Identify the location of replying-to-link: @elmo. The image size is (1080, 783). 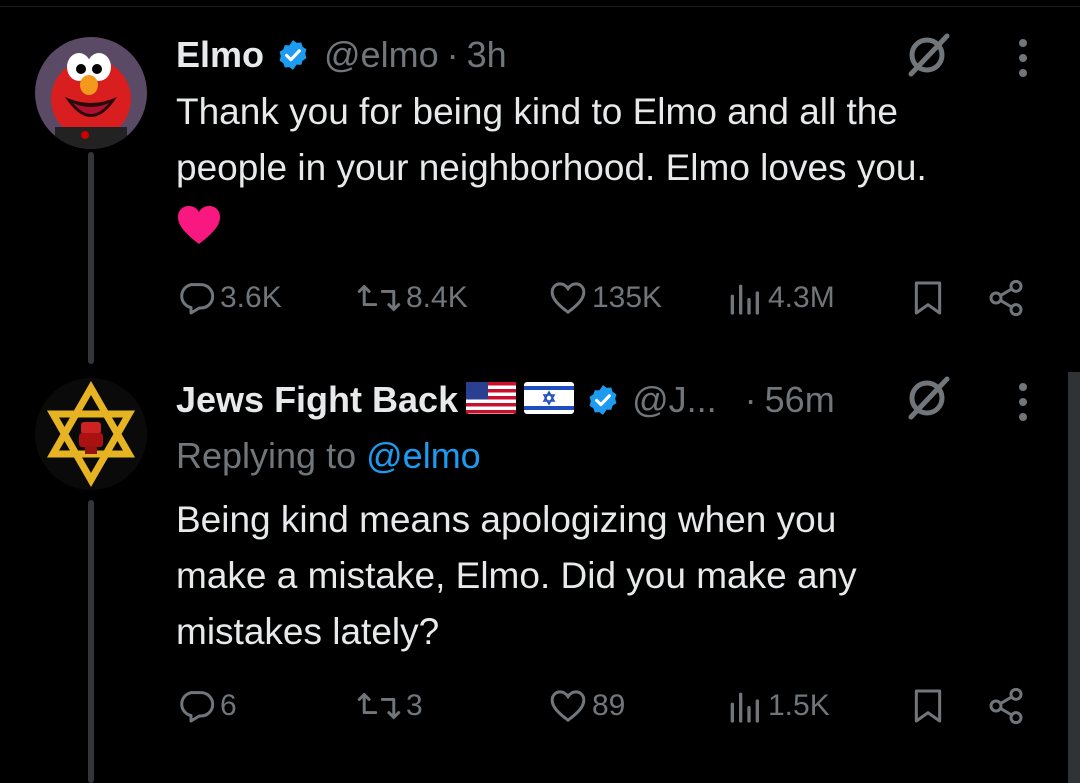
(423, 455).